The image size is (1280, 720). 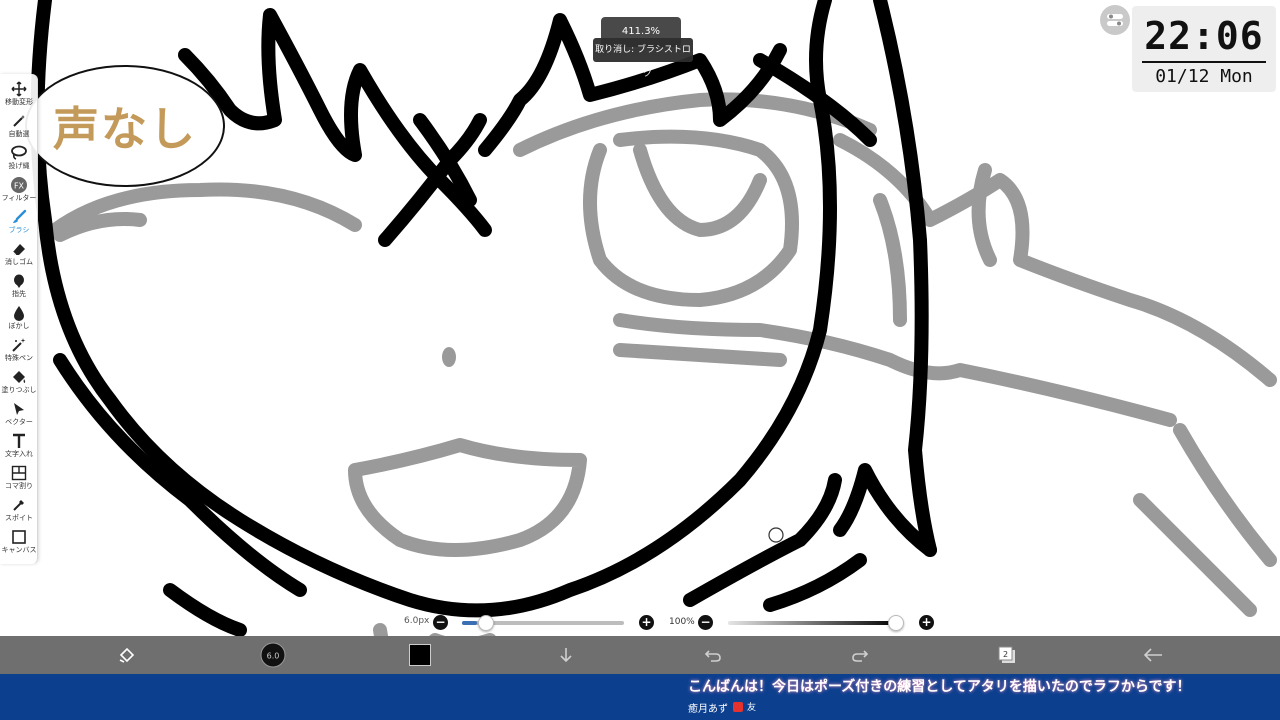 What do you see at coordinates (19, 102) in the screenshot?
I see `tool-label: 移動変形` at bounding box center [19, 102].